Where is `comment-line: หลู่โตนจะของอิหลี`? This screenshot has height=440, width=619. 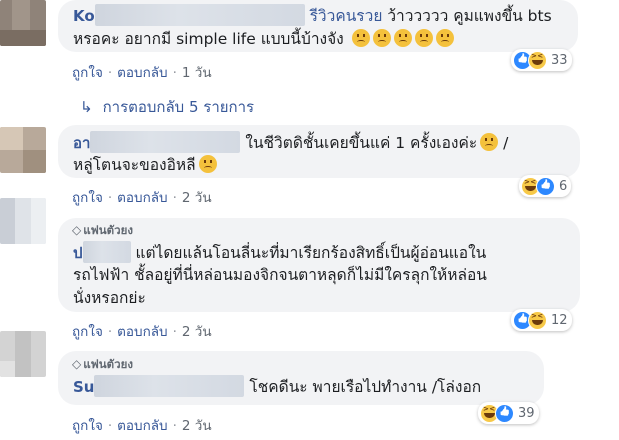 comment-line: หลู่โตนจะของอิหลี is located at coordinates (134, 165).